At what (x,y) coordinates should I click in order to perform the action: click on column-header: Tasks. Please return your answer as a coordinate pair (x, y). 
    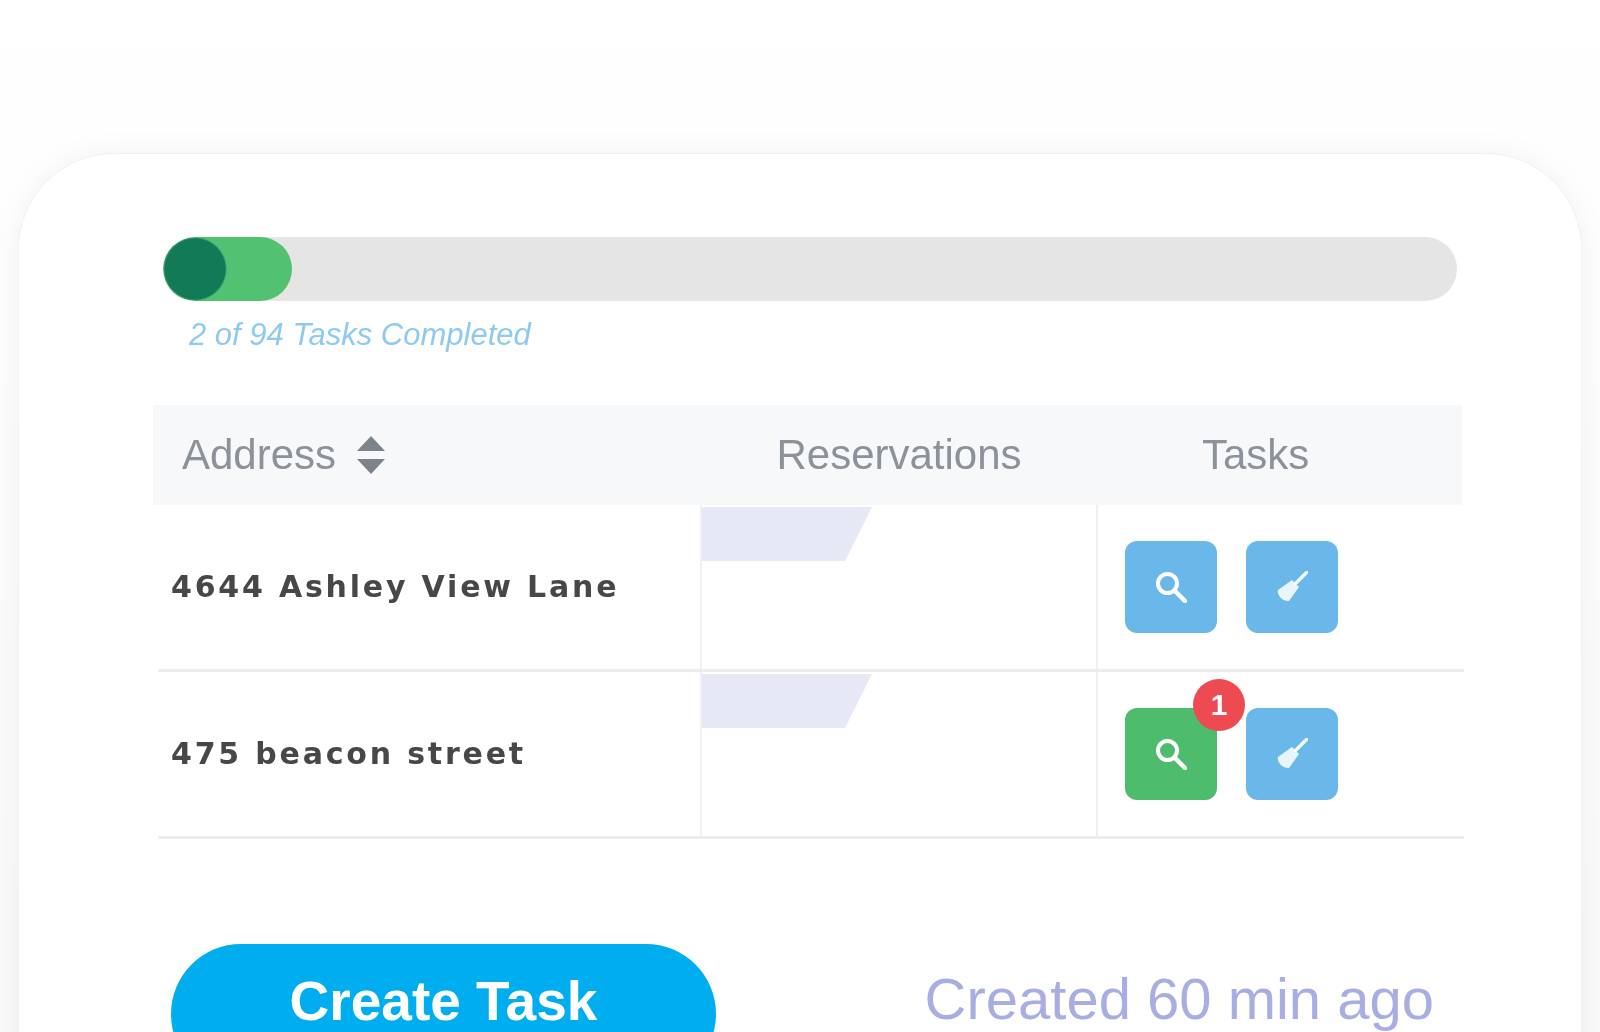
    Looking at the image, I should click on (1256, 455).